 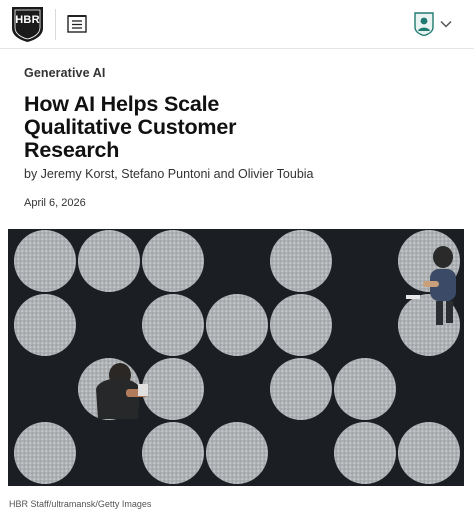 What do you see at coordinates (424, 24) in the screenshot?
I see `user-avatar-icon` at bounding box center [424, 24].